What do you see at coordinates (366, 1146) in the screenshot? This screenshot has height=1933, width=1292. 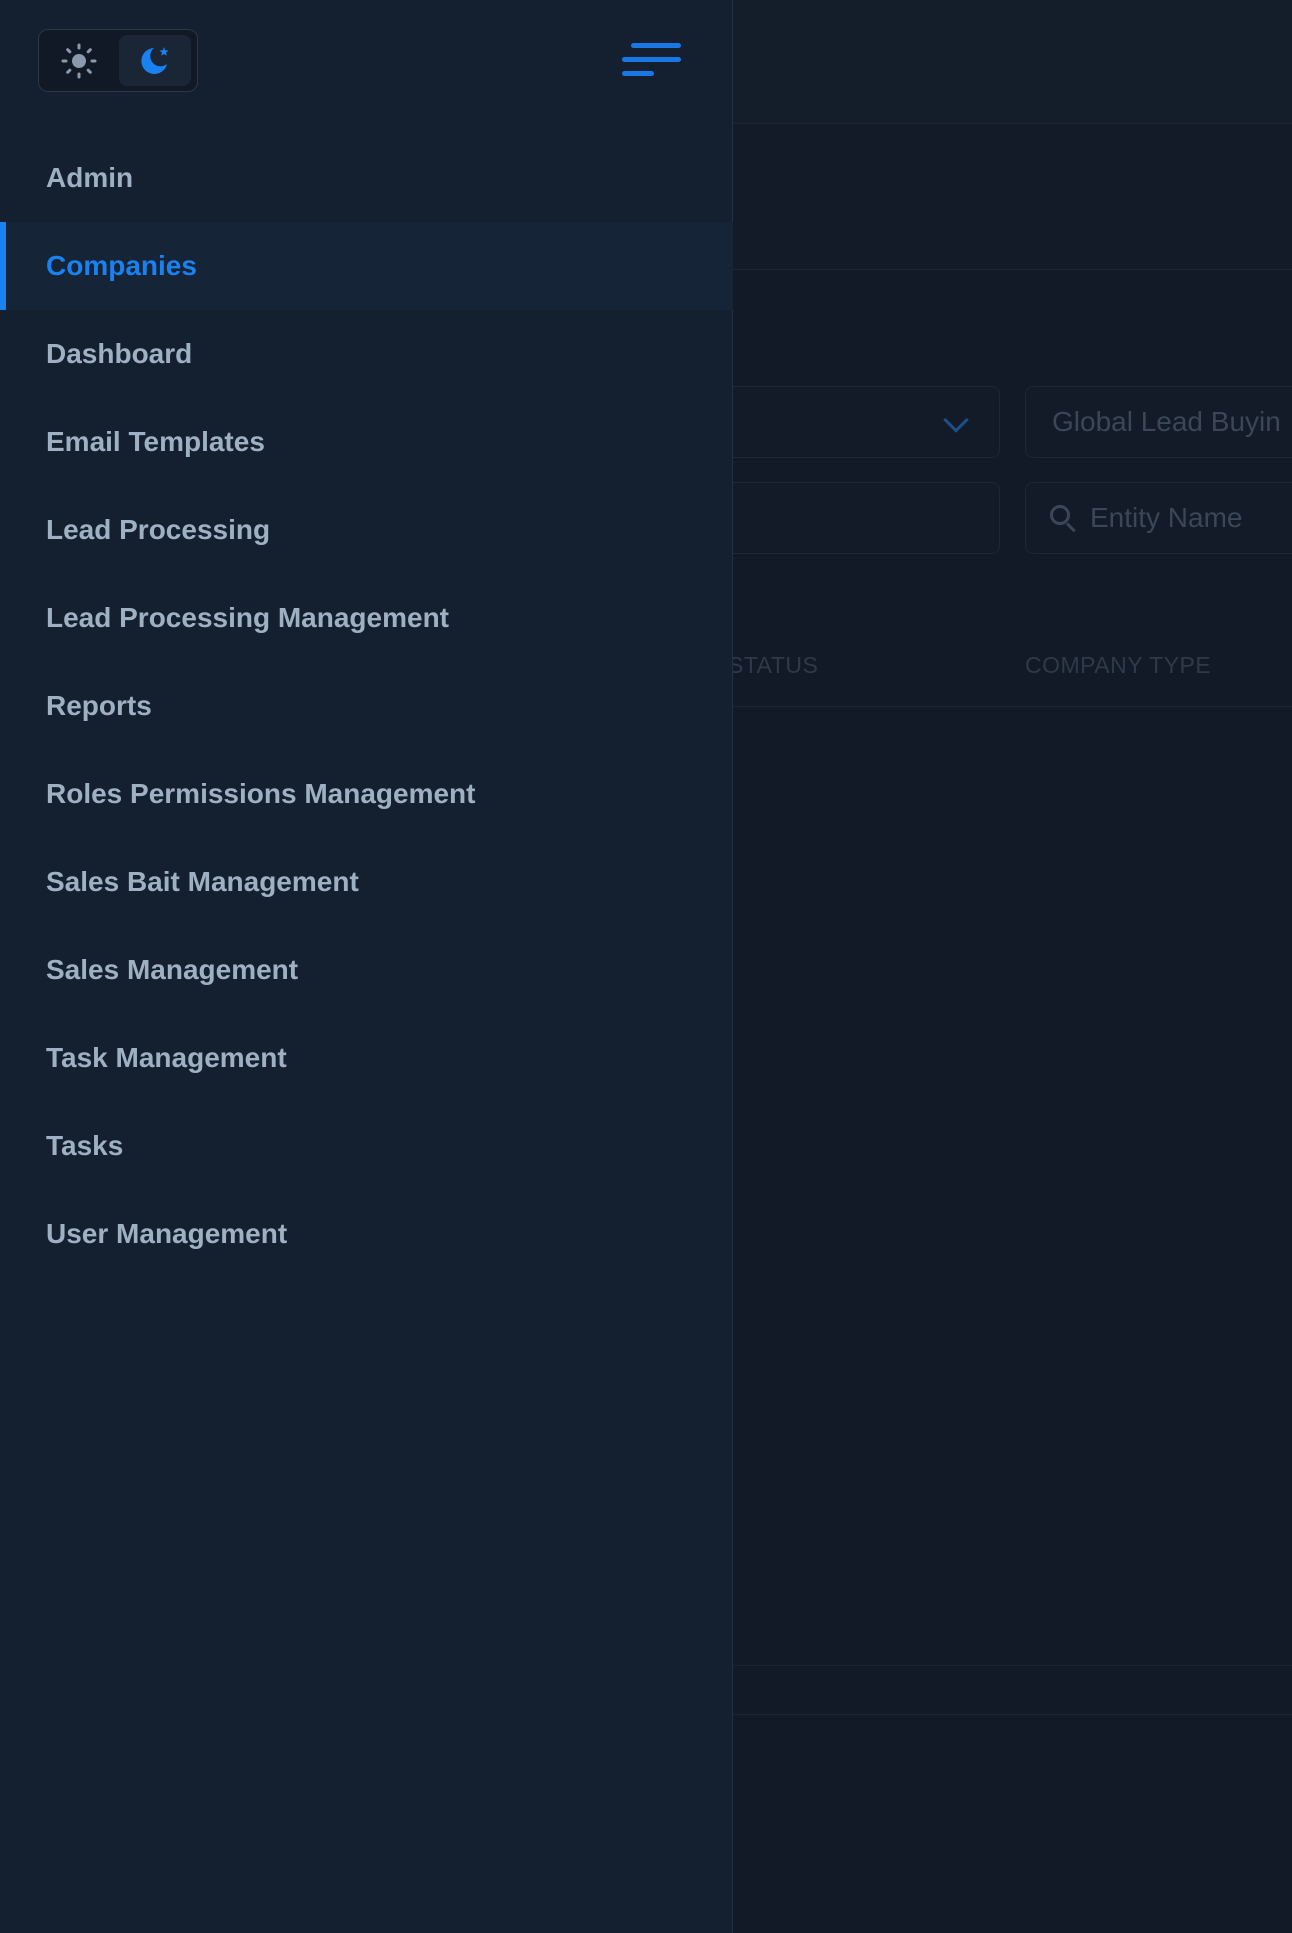 I see `sidebar-item-tasks: Tasks` at bounding box center [366, 1146].